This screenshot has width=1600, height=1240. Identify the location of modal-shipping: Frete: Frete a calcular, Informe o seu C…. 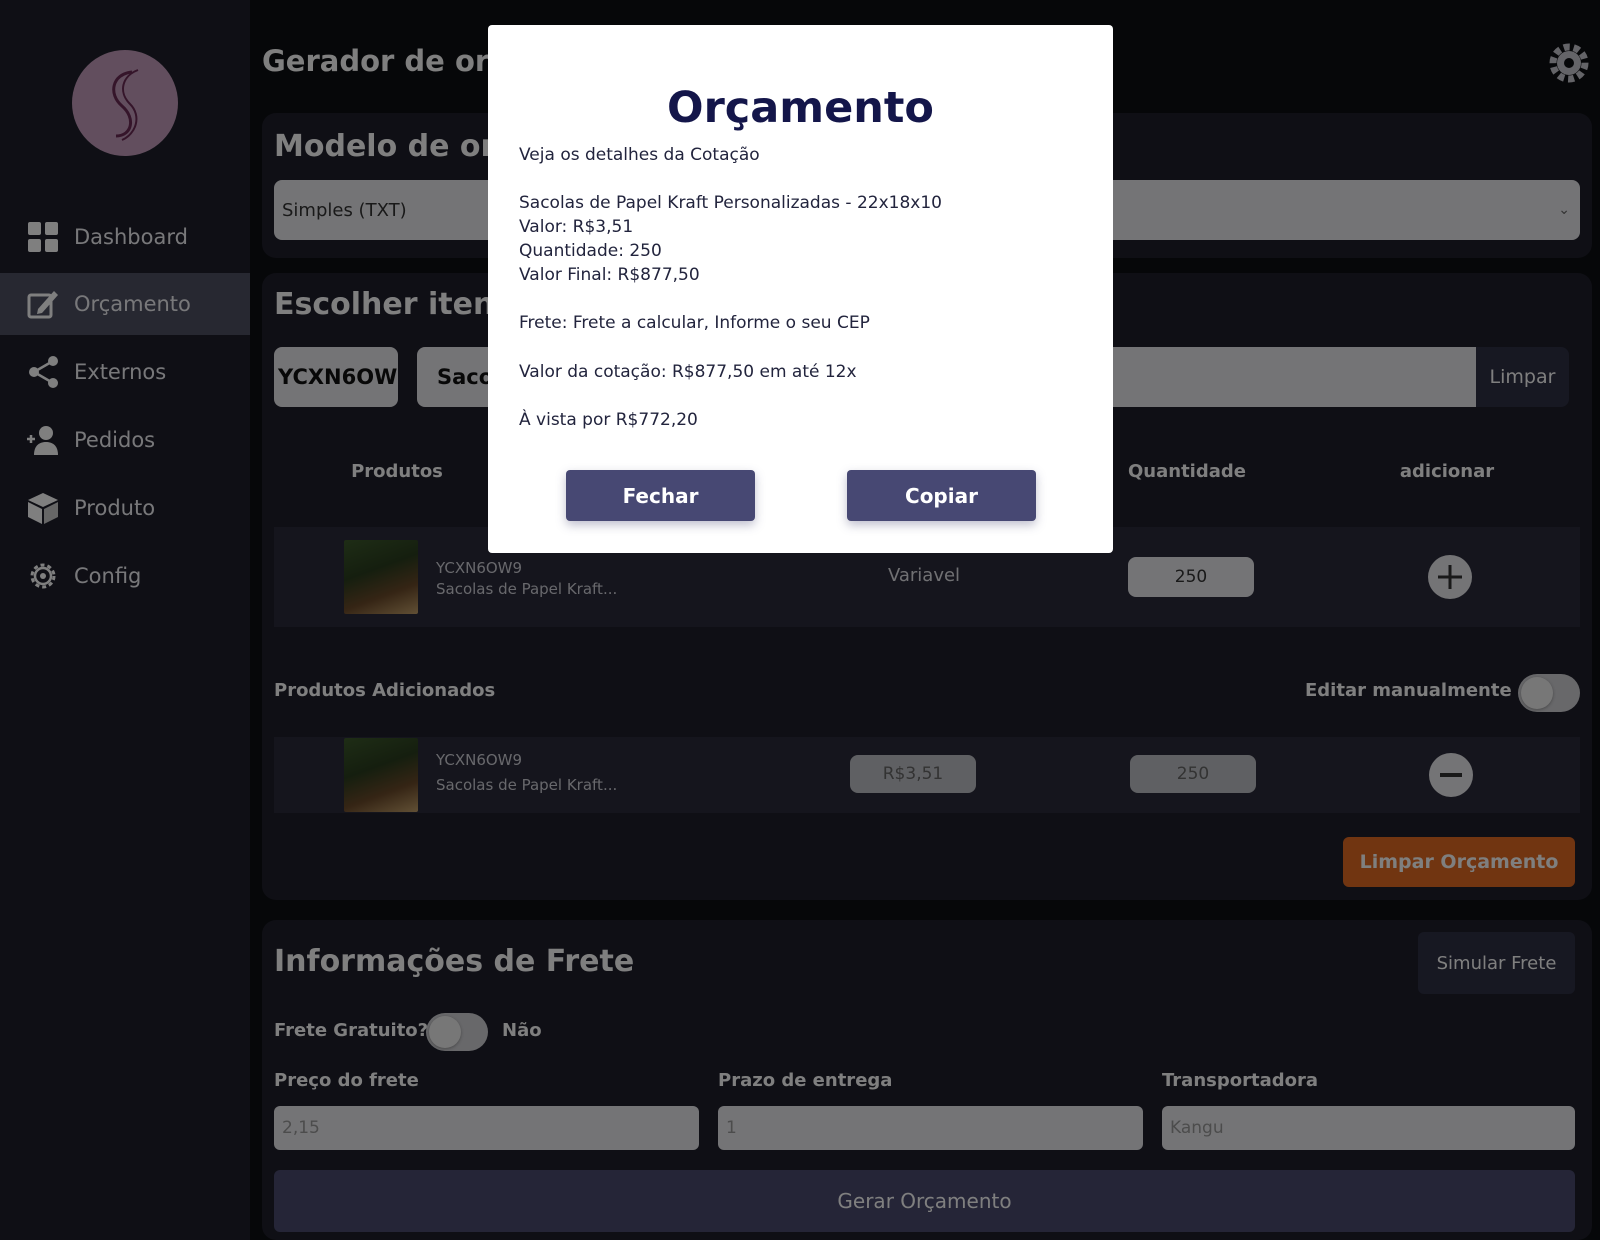
(694, 323).